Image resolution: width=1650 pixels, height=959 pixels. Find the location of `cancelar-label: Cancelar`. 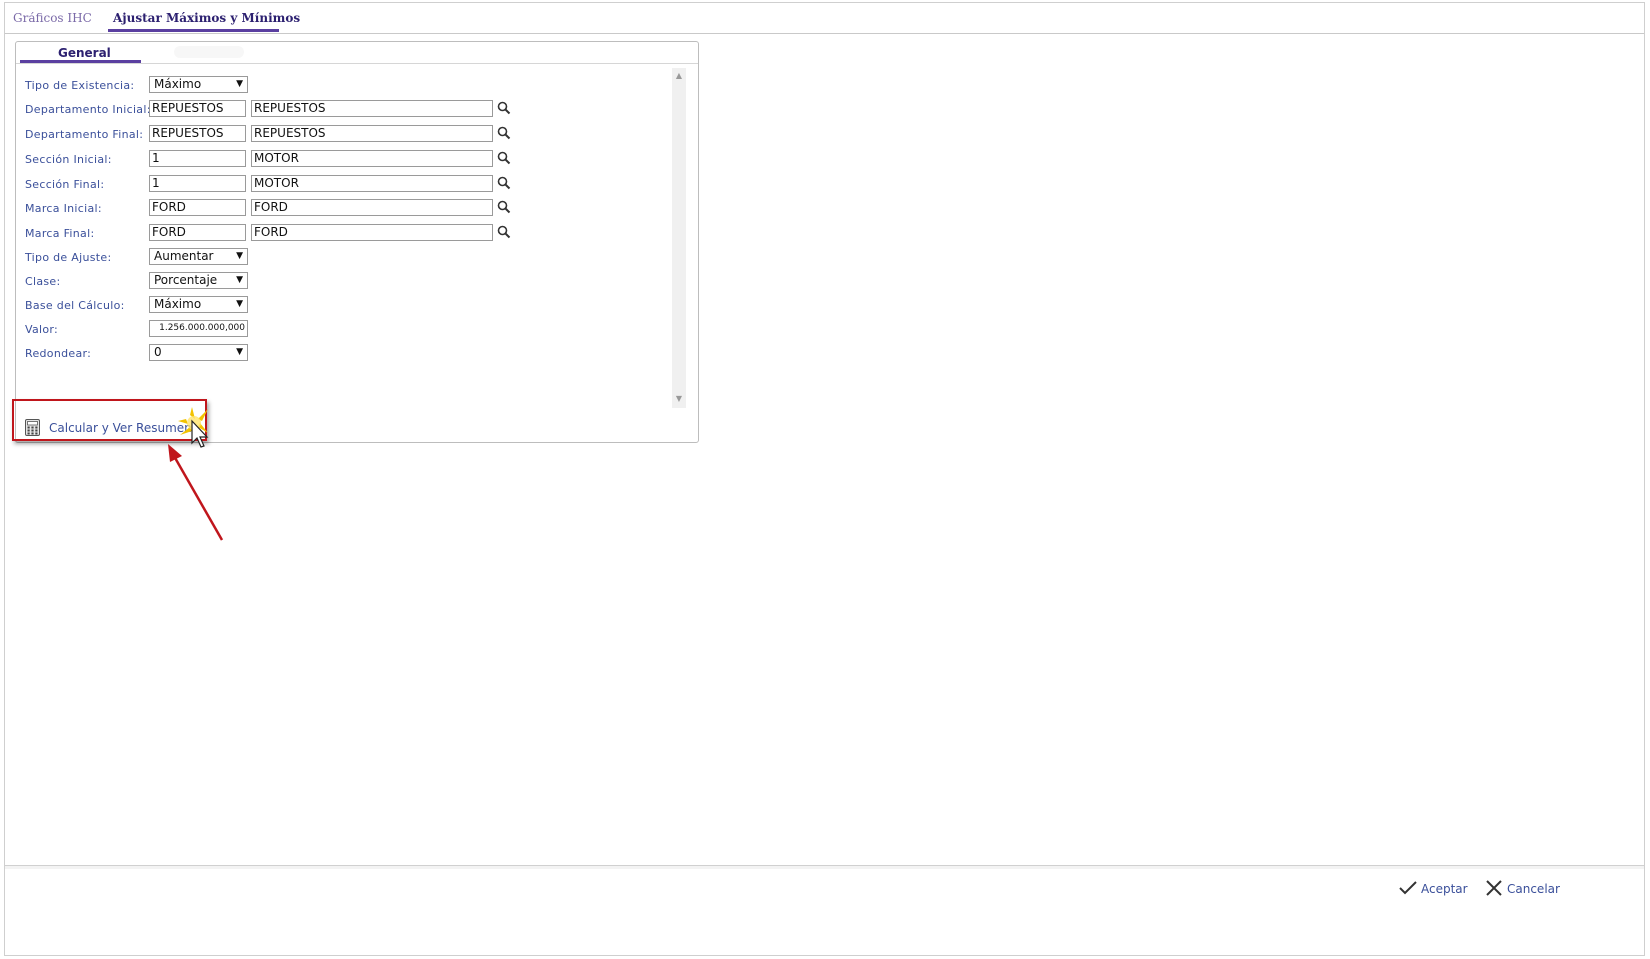

cancelar-label: Cancelar is located at coordinates (1533, 889).